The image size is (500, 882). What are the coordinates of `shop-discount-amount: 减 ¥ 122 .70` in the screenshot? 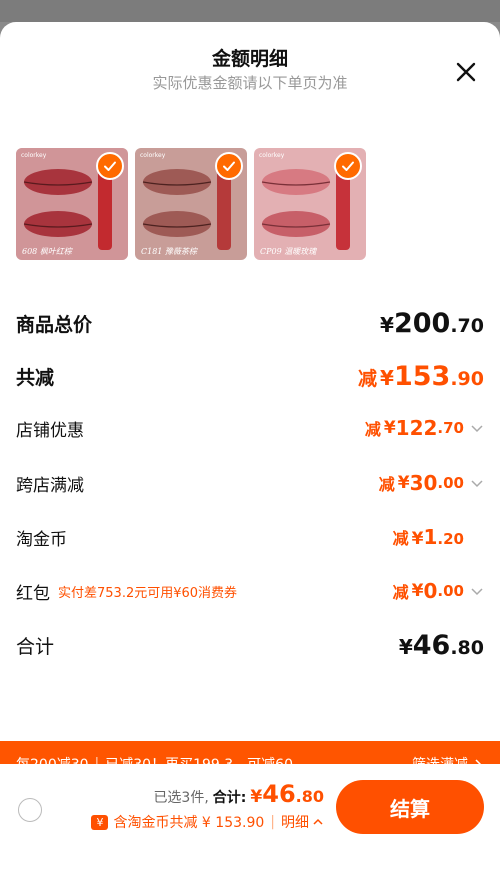 It's located at (424, 428).